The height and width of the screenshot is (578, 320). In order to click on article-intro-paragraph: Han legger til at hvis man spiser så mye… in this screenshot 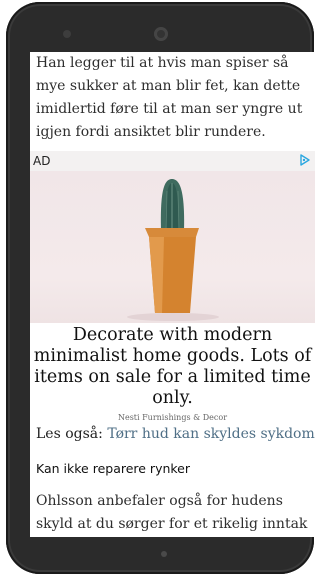, I will do `click(169, 97)`.